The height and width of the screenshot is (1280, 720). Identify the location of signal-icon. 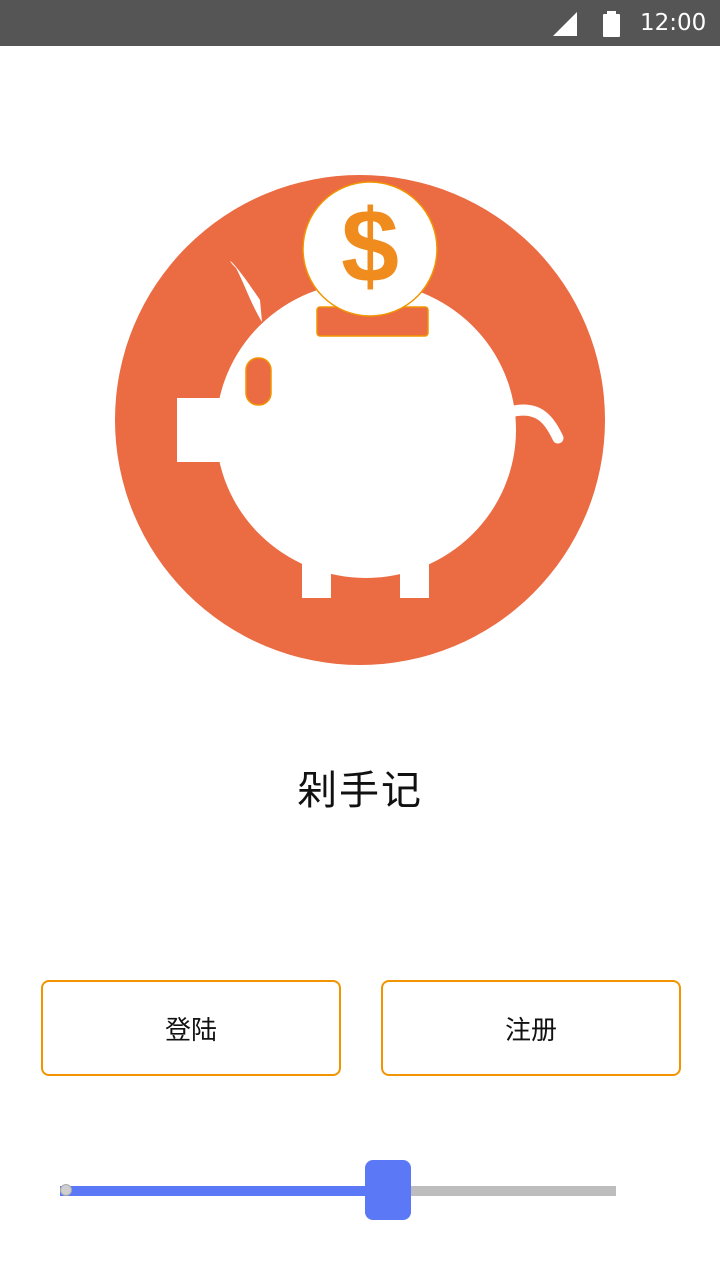
(565, 24).